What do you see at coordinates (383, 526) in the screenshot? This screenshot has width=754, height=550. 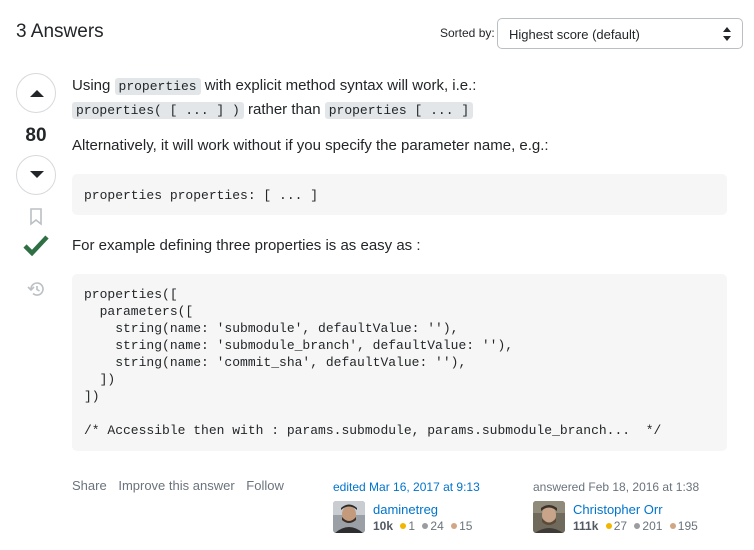 I see `reputation-score: 10k` at bounding box center [383, 526].